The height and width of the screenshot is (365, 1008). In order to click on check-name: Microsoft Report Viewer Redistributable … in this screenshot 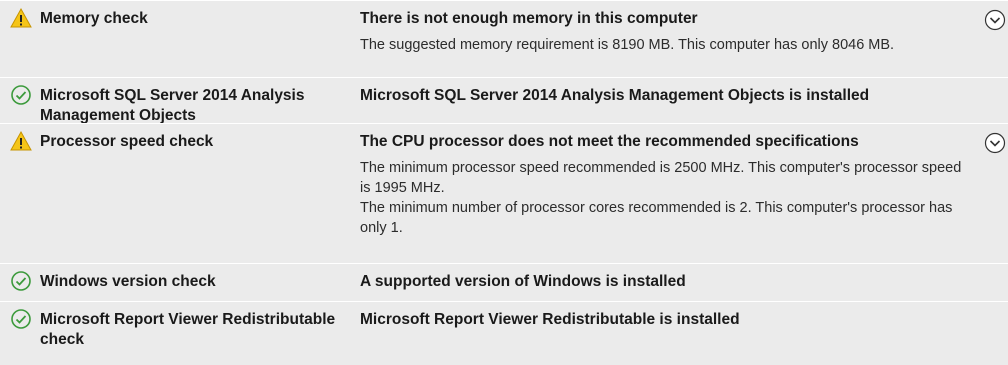, I will do `click(188, 329)`.